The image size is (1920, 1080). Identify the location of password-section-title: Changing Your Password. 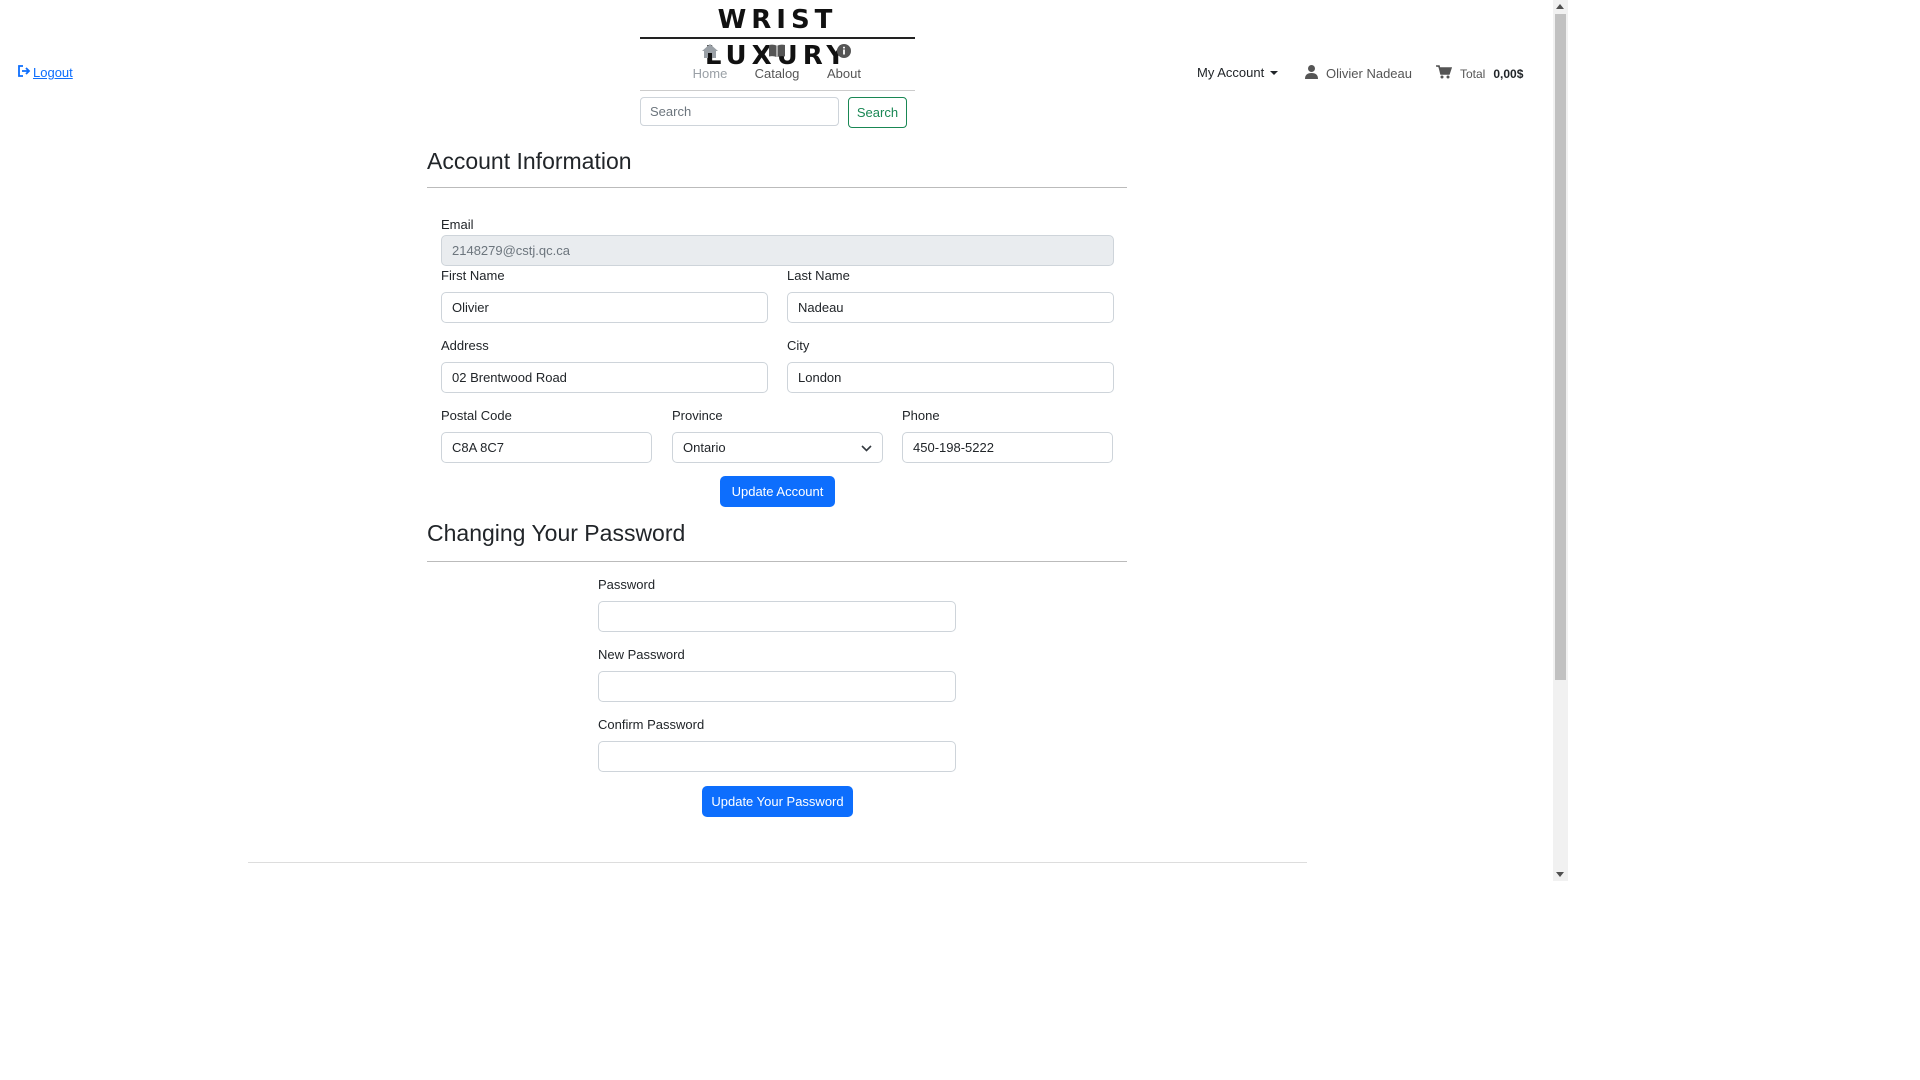
(556, 533).